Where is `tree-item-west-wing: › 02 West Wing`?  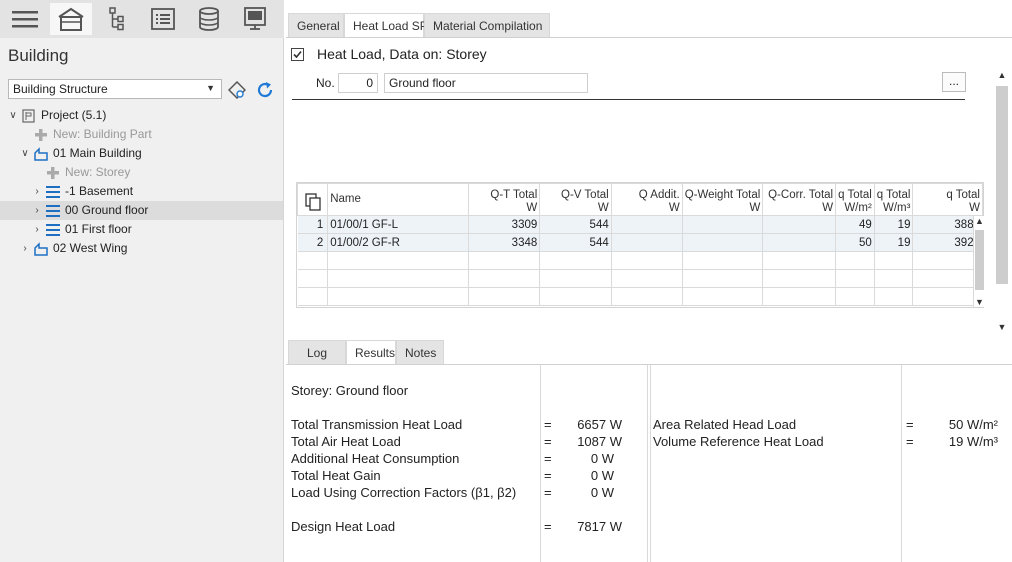 tree-item-west-wing: › 02 West Wing is located at coordinates (141, 248).